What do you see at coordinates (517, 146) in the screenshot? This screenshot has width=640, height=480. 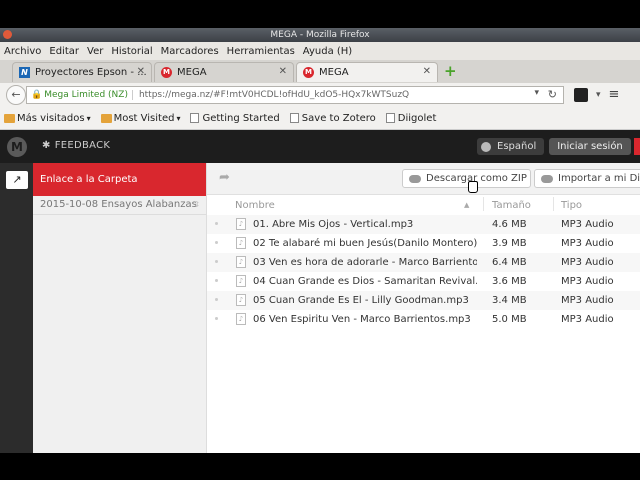 I see `language-label: Español` at bounding box center [517, 146].